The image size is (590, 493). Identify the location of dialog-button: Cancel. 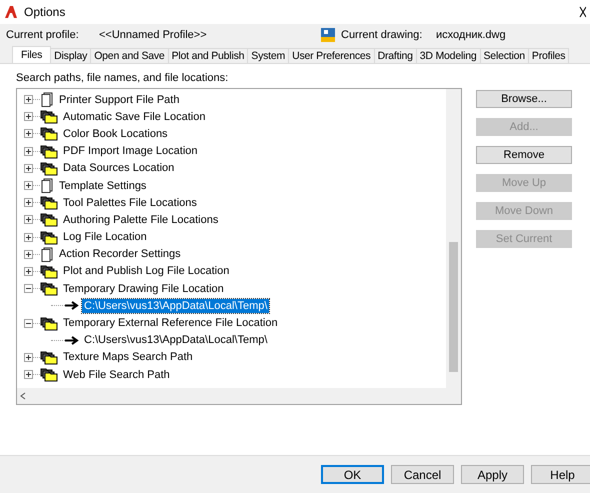
(422, 474).